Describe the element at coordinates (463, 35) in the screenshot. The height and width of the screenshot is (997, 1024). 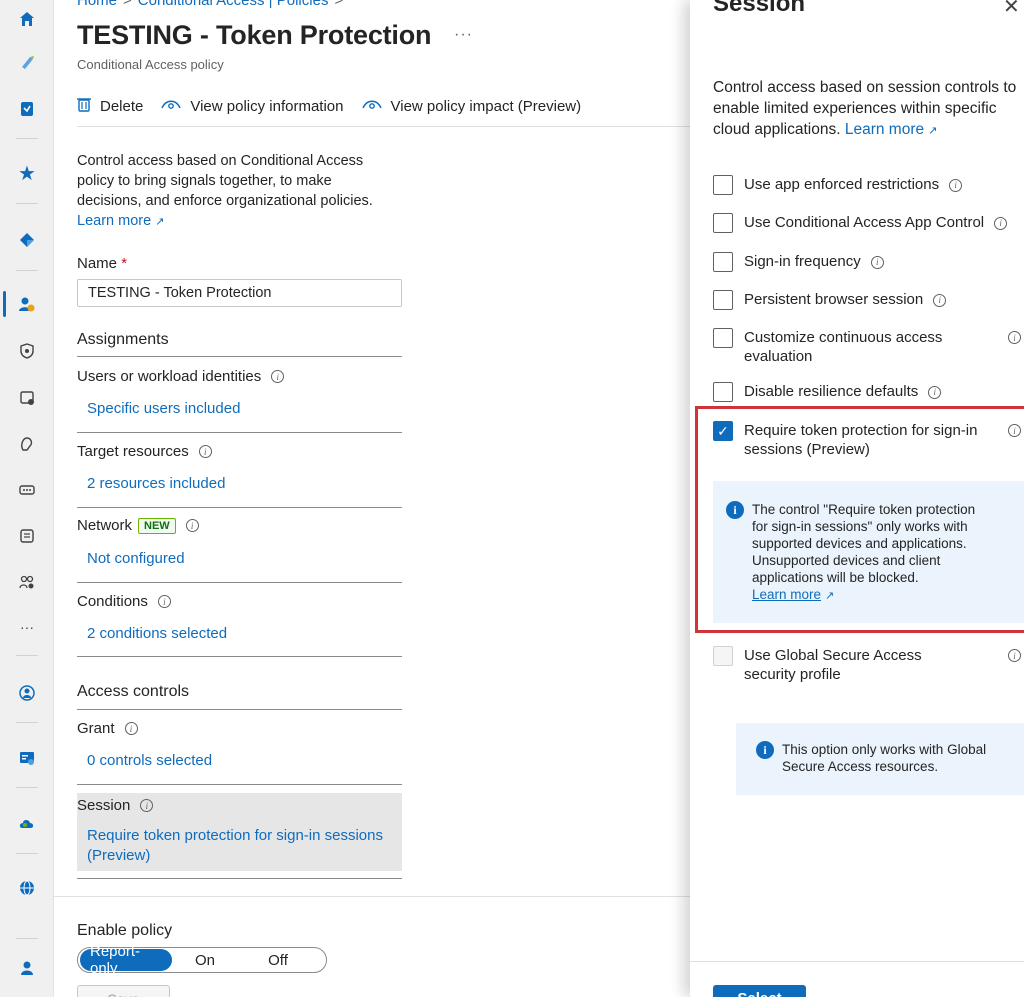
I see `more-options-icon: ···` at that location.